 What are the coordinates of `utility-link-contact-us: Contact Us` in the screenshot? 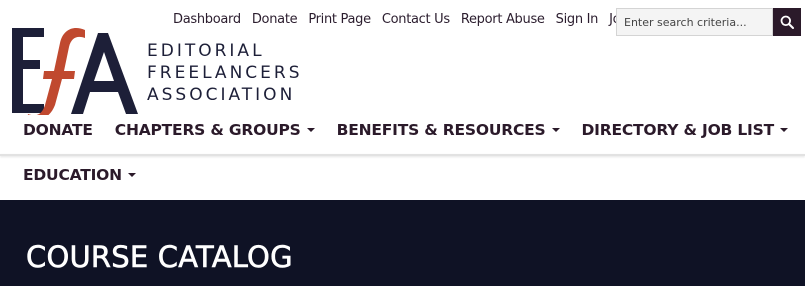 It's located at (416, 19).